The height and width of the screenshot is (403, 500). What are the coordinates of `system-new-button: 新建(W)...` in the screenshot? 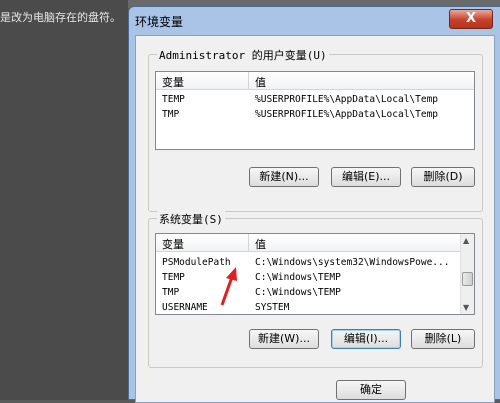 It's located at (284, 339).